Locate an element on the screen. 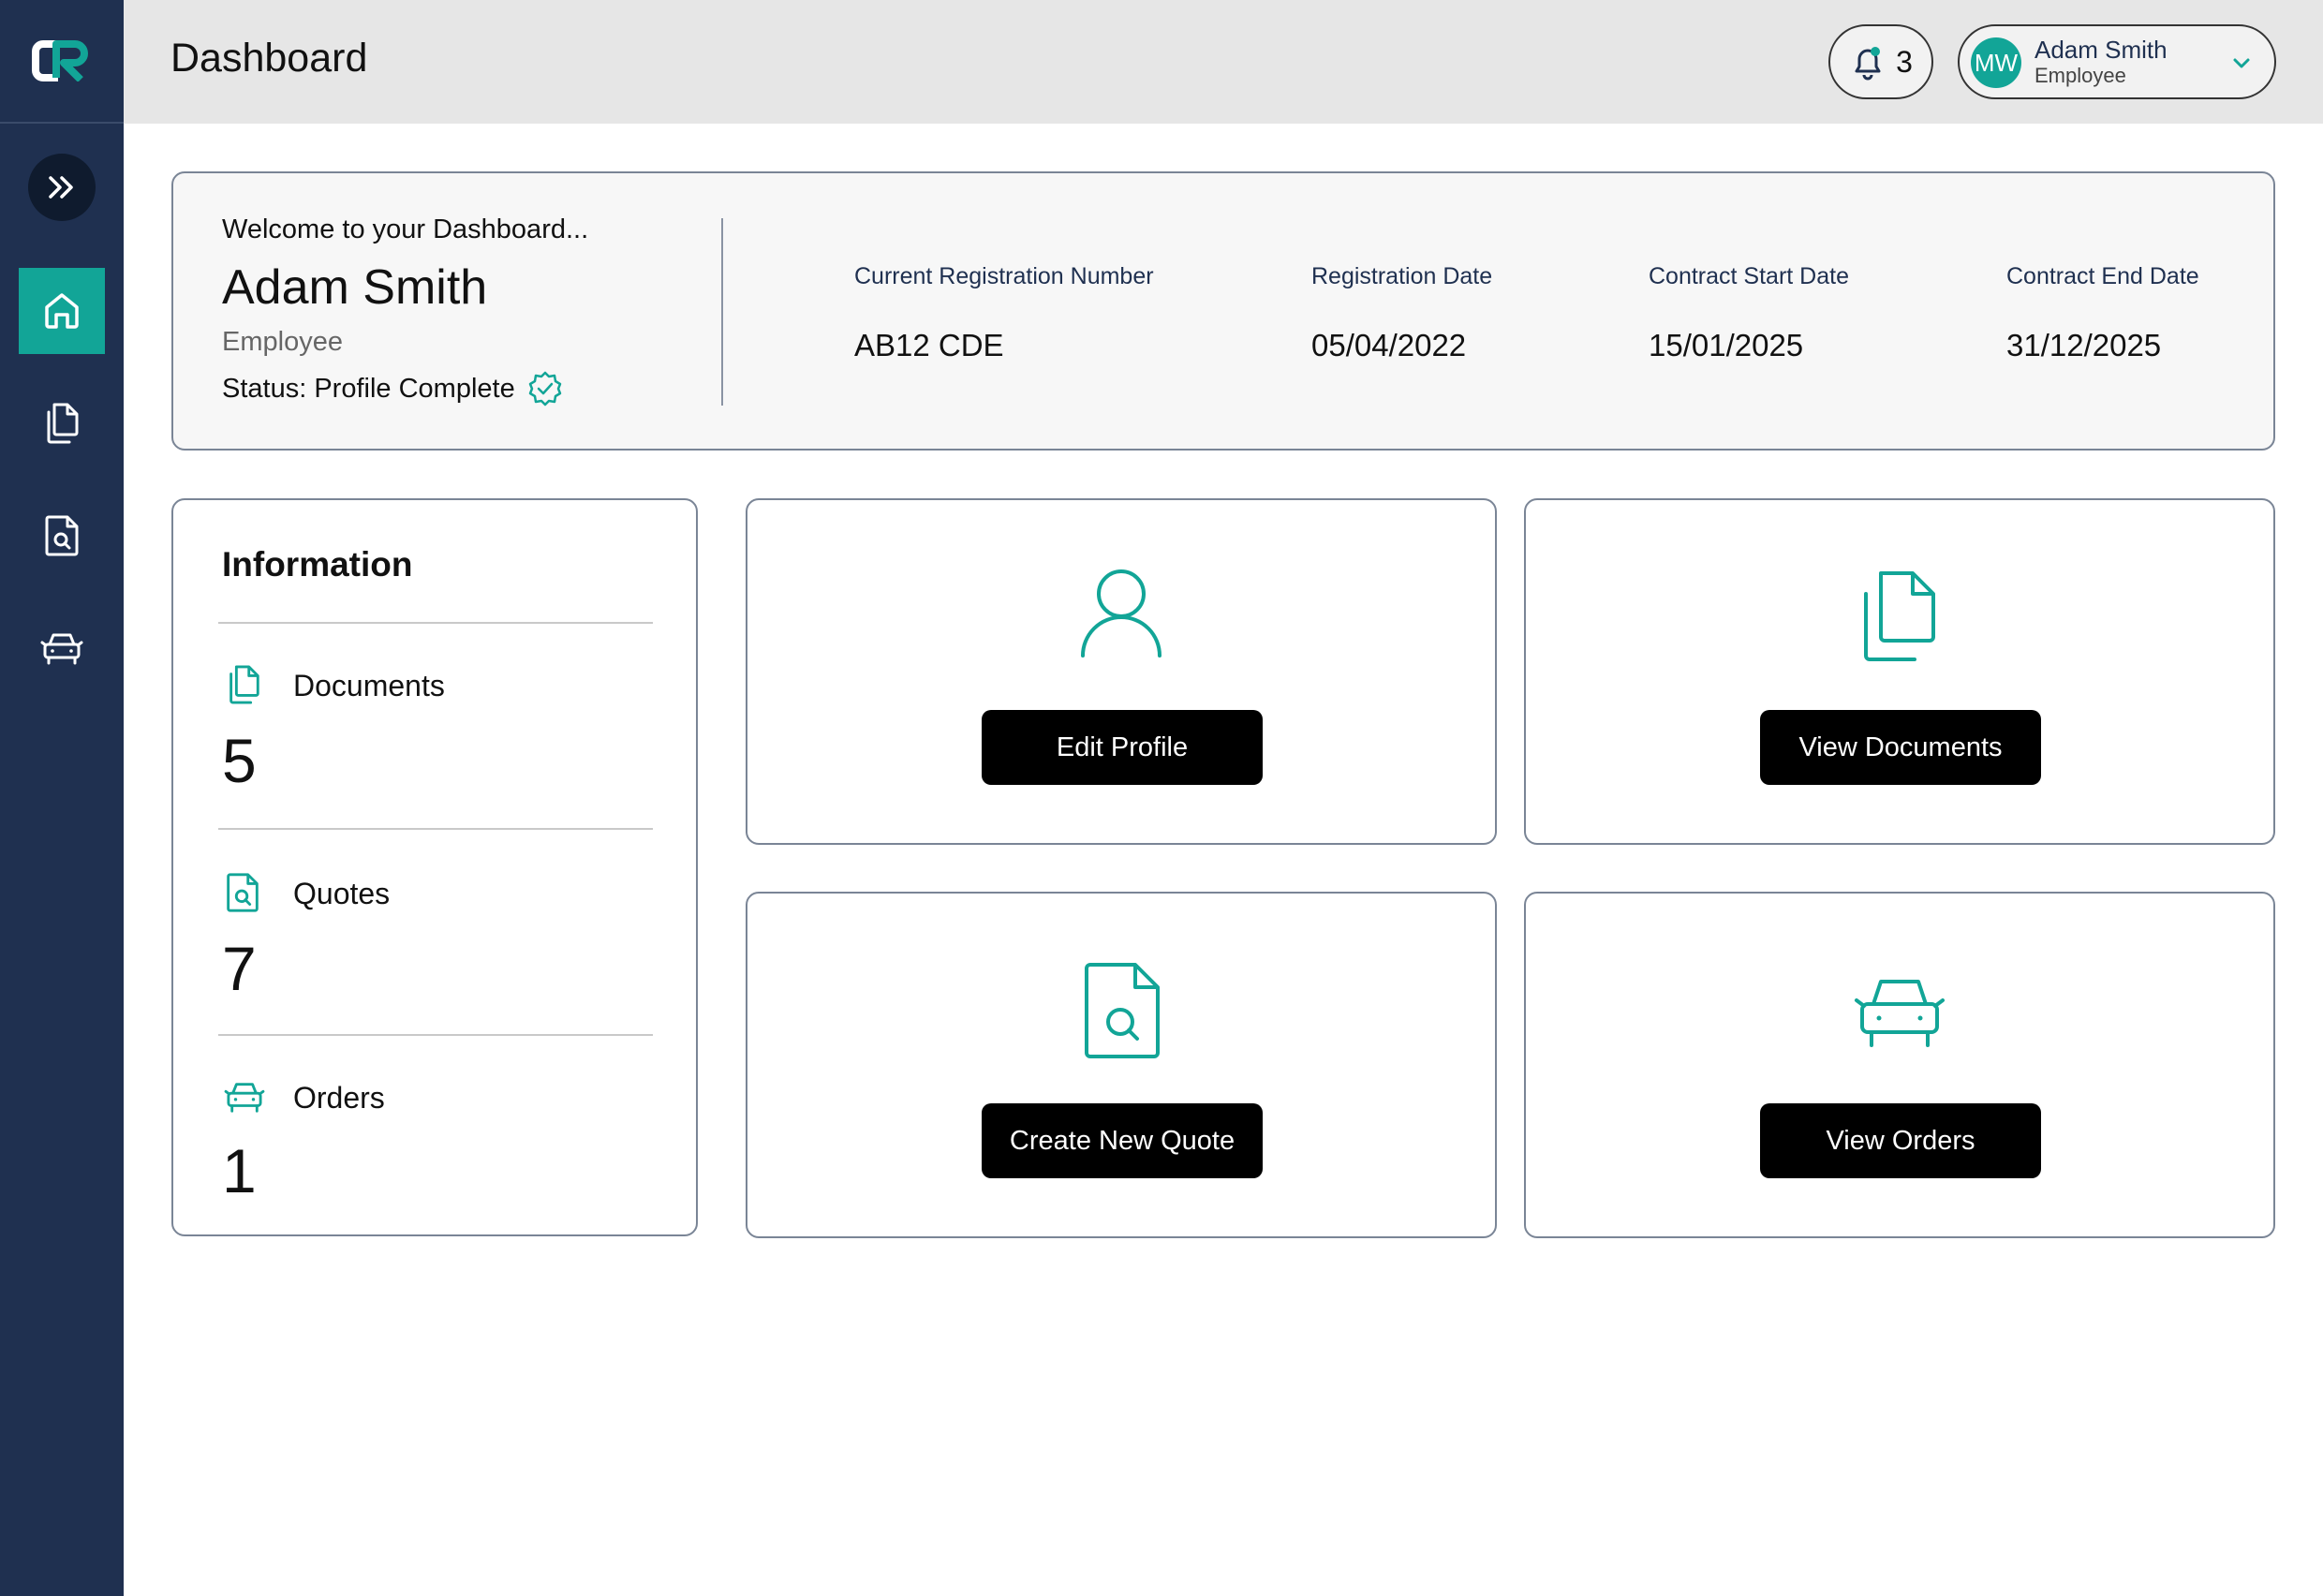 This screenshot has height=1596, width=2323. user-menu: MW Adam Smith Employee is located at coordinates (2117, 62).